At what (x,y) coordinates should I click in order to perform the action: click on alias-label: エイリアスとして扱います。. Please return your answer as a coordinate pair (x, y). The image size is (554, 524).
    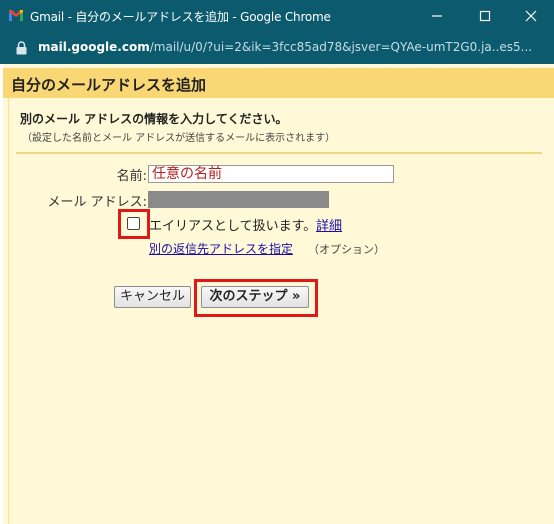
    Looking at the image, I should click on (233, 226).